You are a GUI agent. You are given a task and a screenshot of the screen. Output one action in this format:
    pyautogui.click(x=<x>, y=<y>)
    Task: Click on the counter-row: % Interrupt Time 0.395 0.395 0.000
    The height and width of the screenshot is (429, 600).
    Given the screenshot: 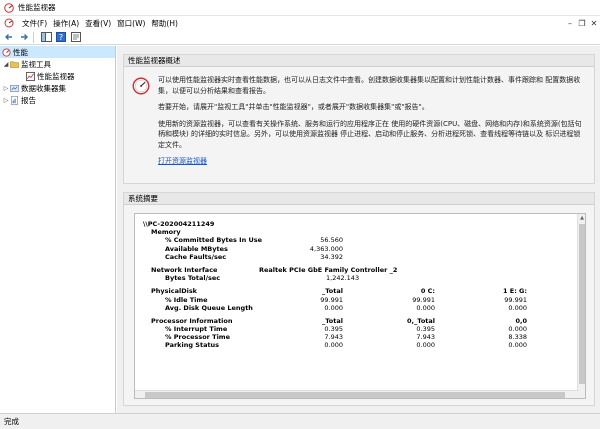 What is the action you would take?
    pyautogui.click(x=343, y=329)
    